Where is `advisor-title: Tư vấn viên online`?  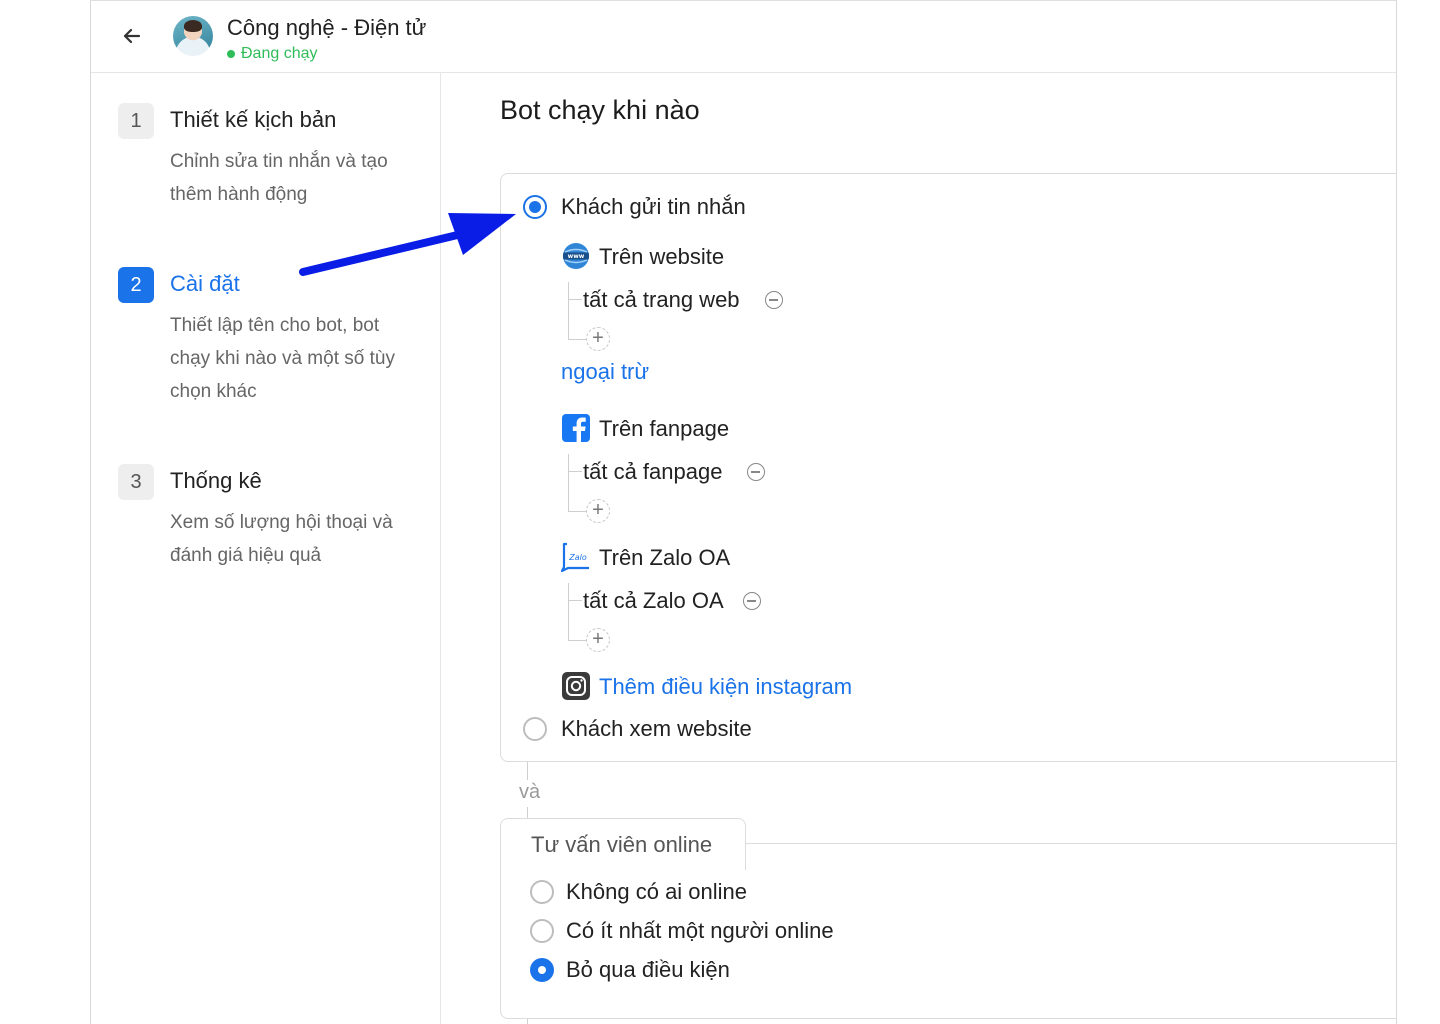
advisor-title: Tư vấn viên online is located at coordinates (622, 844).